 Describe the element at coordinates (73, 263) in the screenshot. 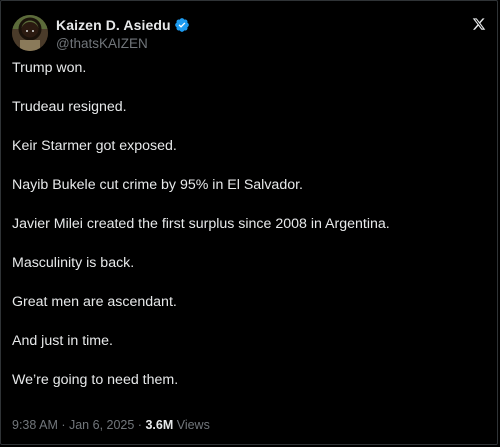

I see `tweet-line: Masculinity is back.` at that location.